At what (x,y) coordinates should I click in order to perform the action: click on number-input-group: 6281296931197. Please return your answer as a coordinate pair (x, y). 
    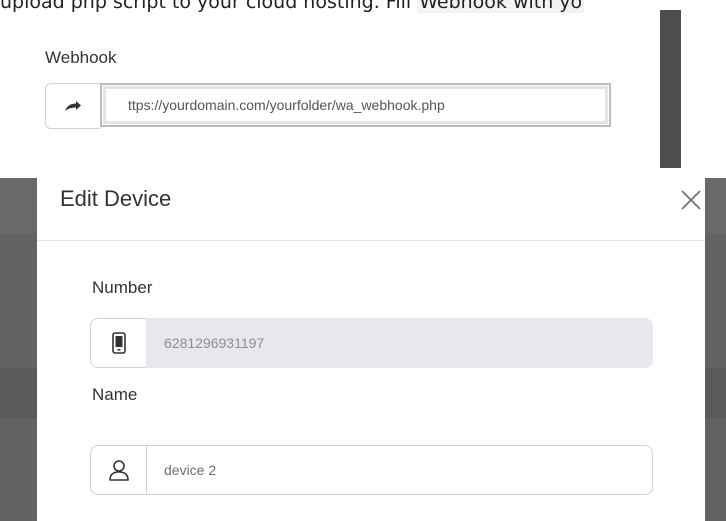
    Looking at the image, I should click on (371, 343).